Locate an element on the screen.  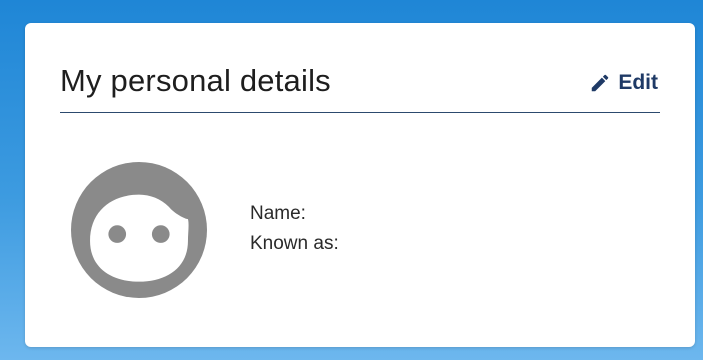
details-list: Name: Known as: is located at coordinates (298, 229).